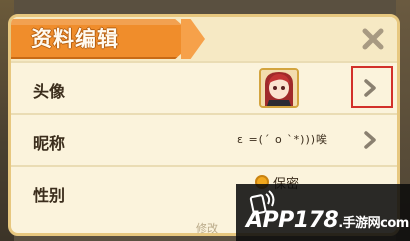 The height and width of the screenshot is (241, 410). Describe the element at coordinates (359, 223) in the screenshot. I see `watermark-sub: .手游网` at that location.